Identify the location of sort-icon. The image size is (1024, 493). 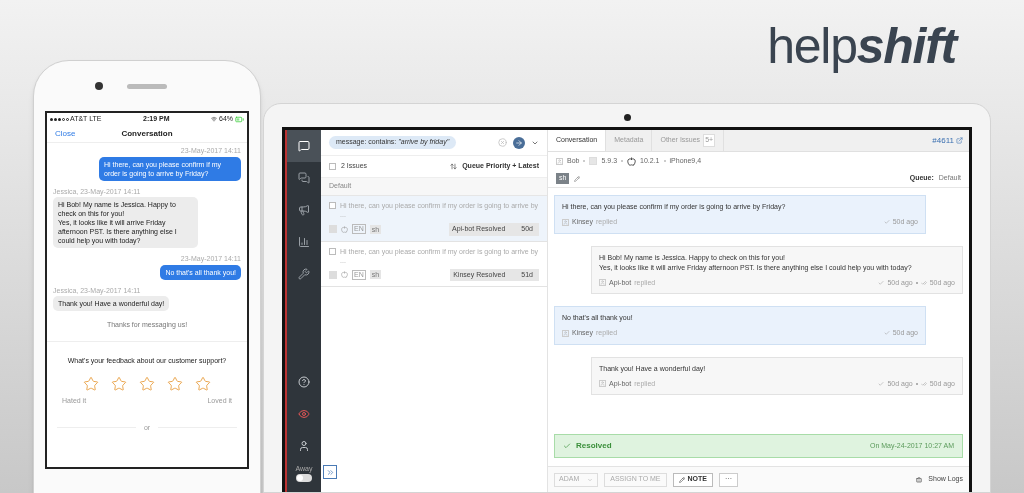
(454, 166).